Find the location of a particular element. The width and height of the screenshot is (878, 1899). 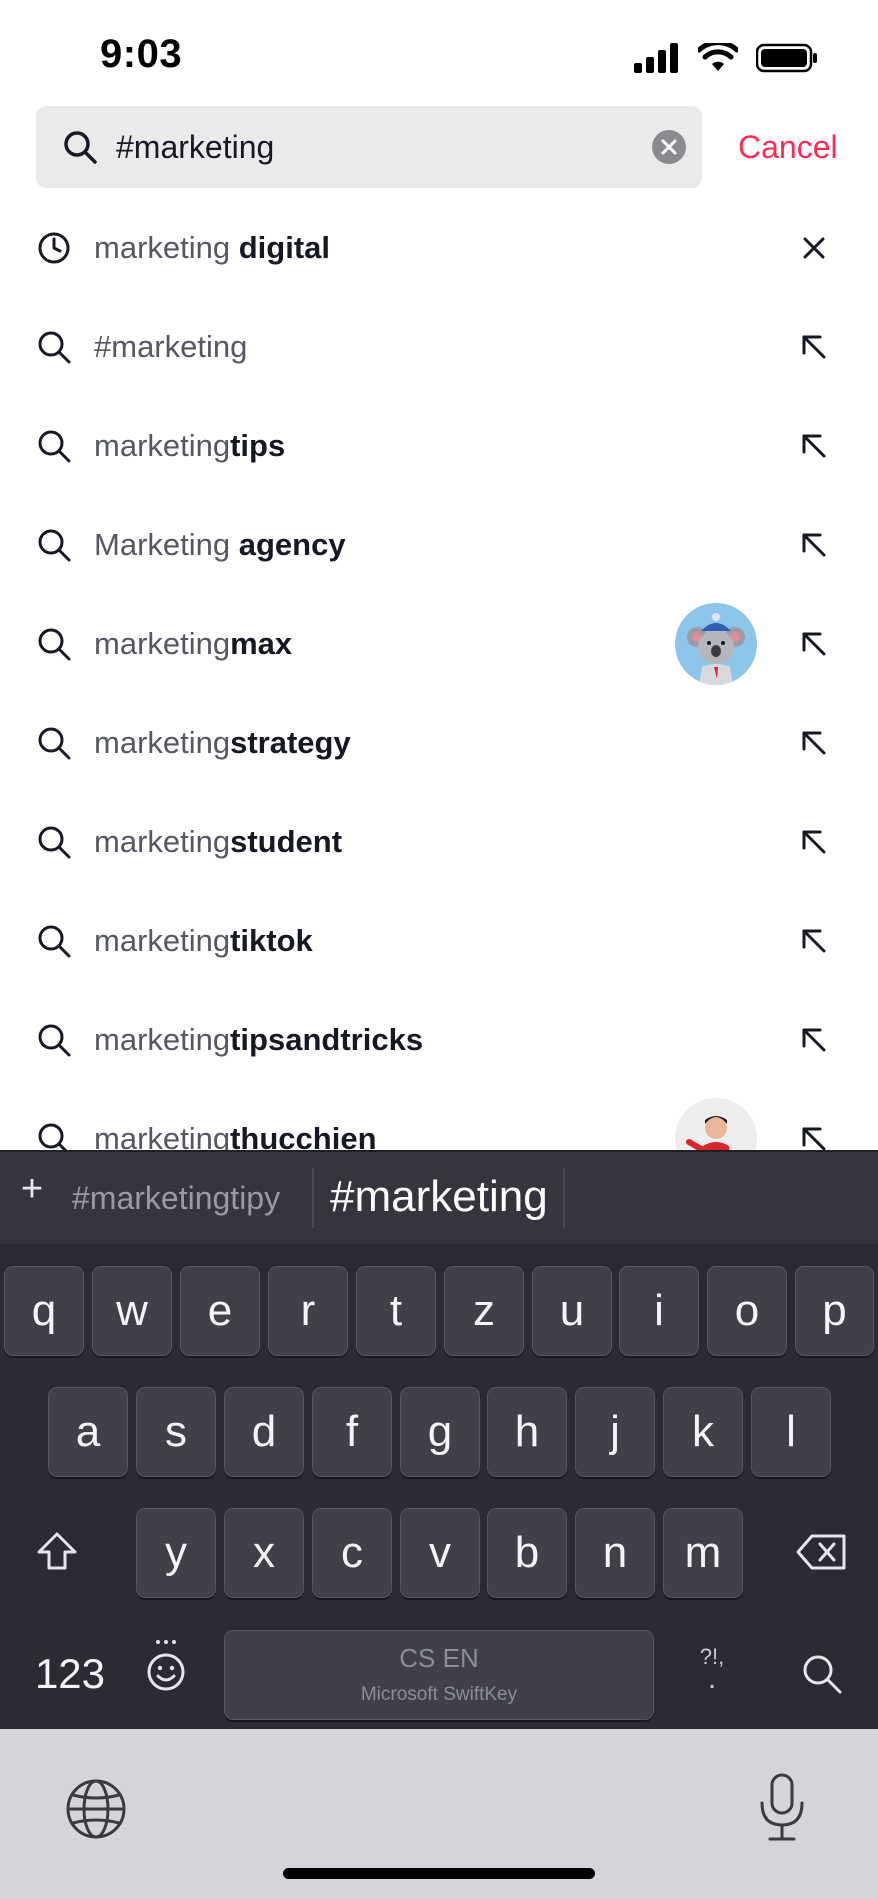

suggestion-text: marketingtips is located at coordinates (189, 445).